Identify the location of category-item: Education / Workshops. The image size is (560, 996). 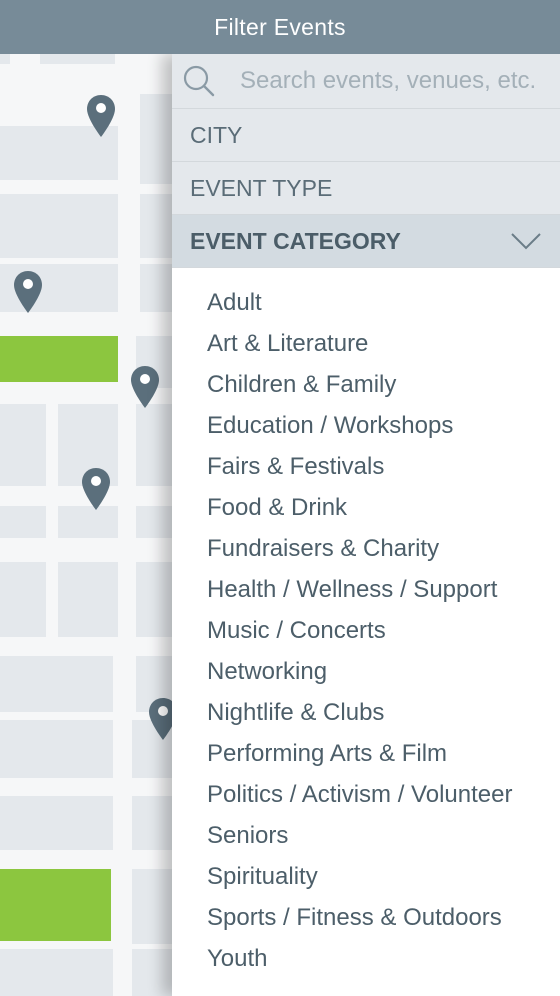
(383, 425).